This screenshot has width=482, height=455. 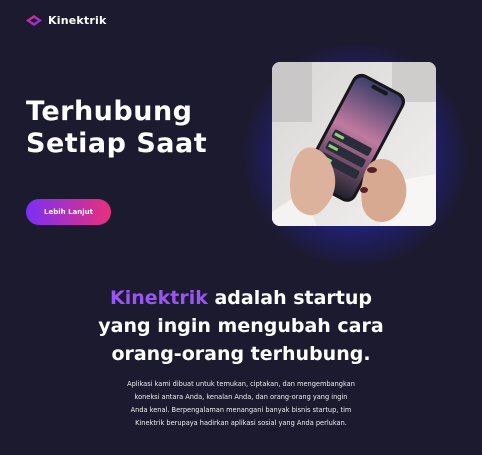 I want to click on phone-in-hands-photo, so click(x=354, y=144).